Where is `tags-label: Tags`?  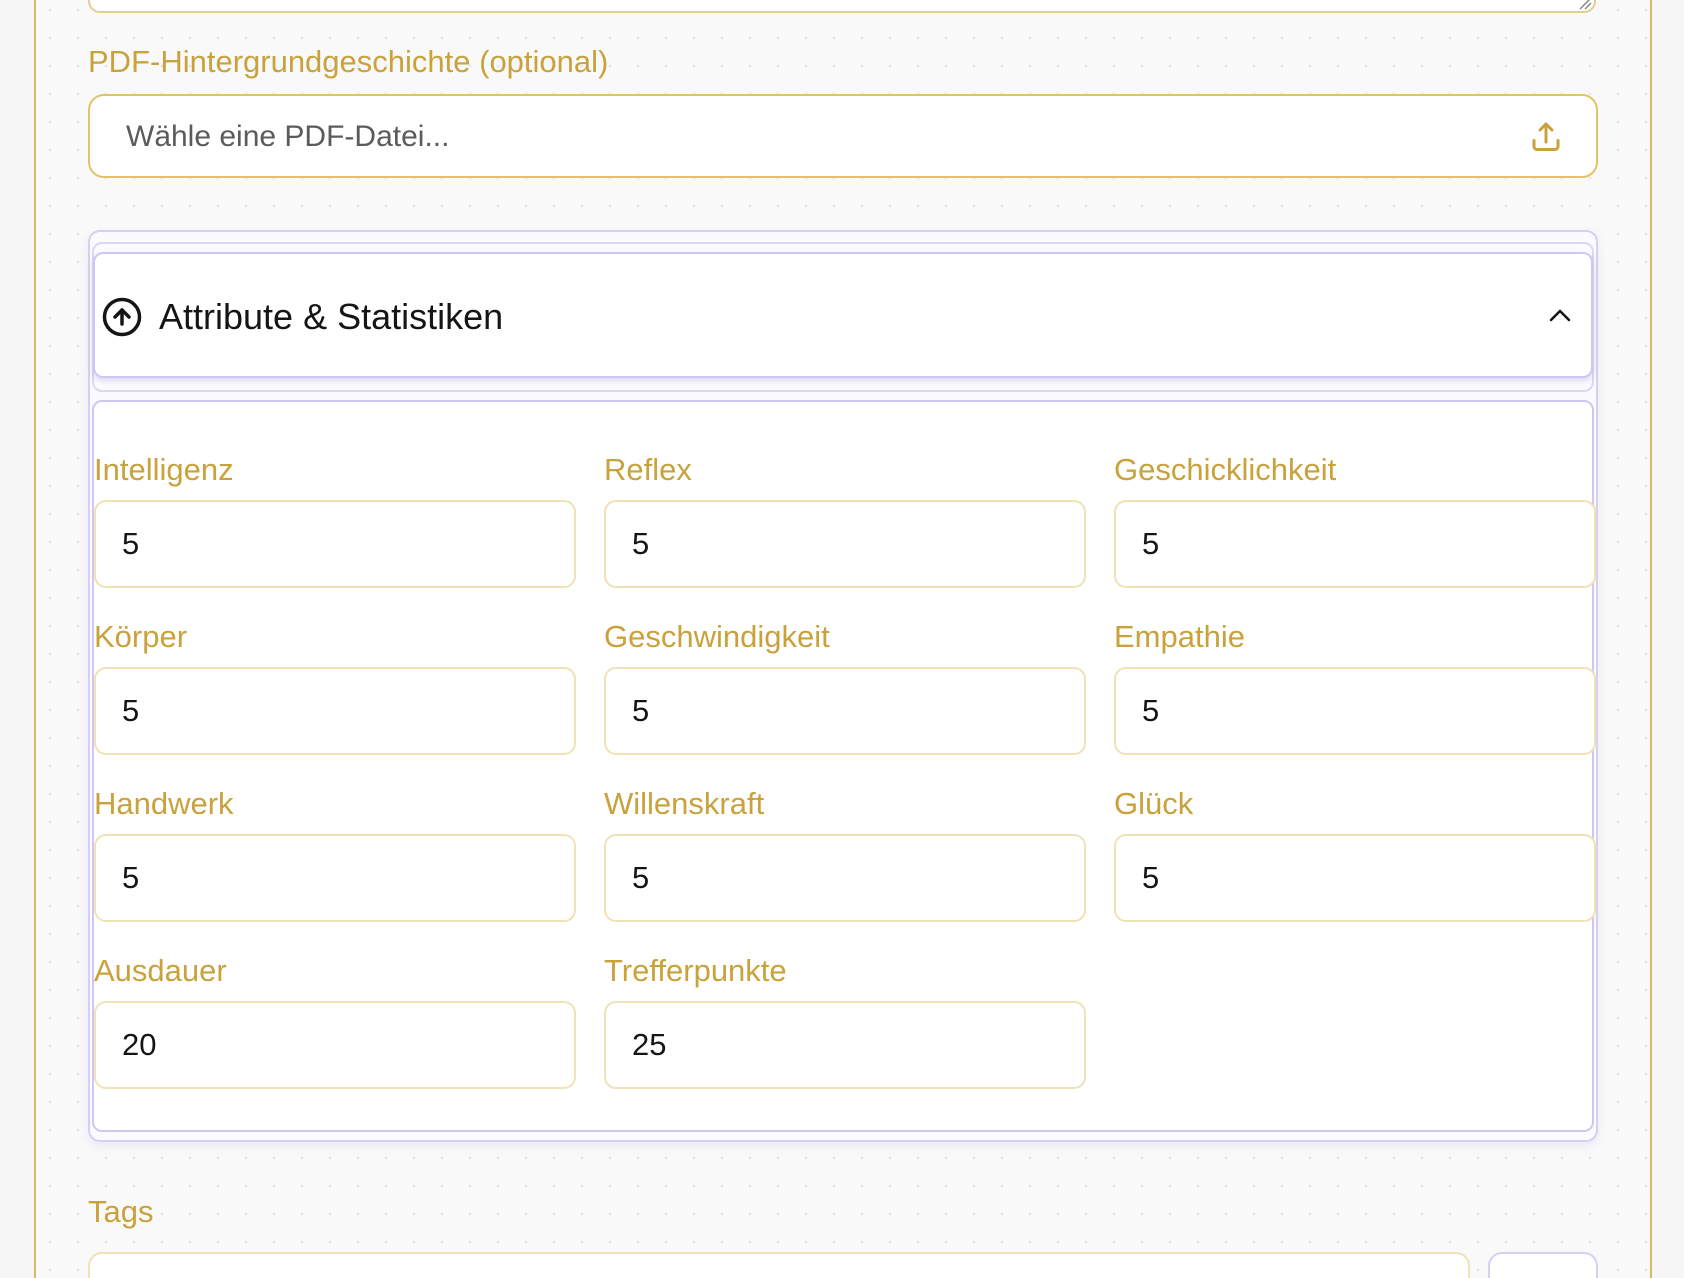 tags-label: Tags is located at coordinates (121, 1211).